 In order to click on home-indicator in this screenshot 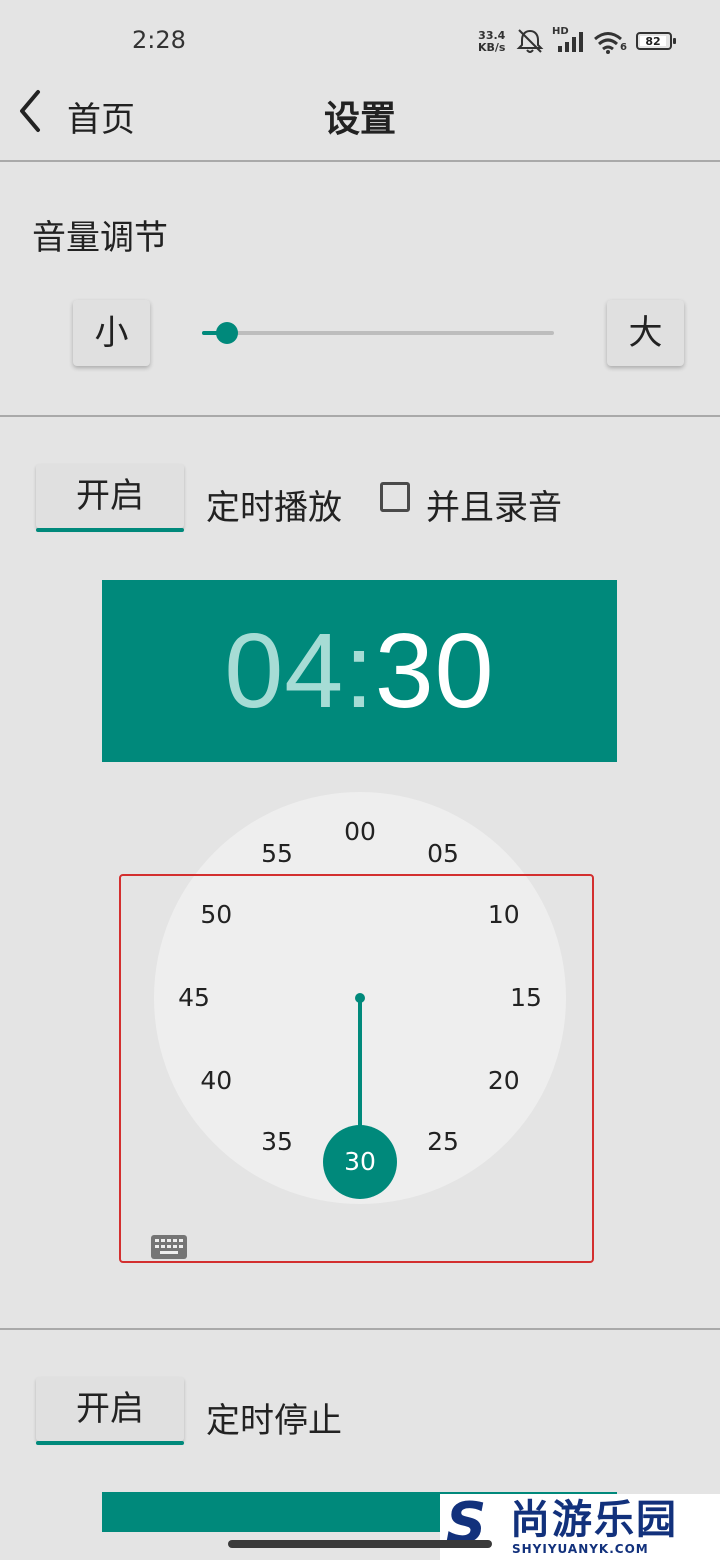, I will do `click(360, 1544)`.